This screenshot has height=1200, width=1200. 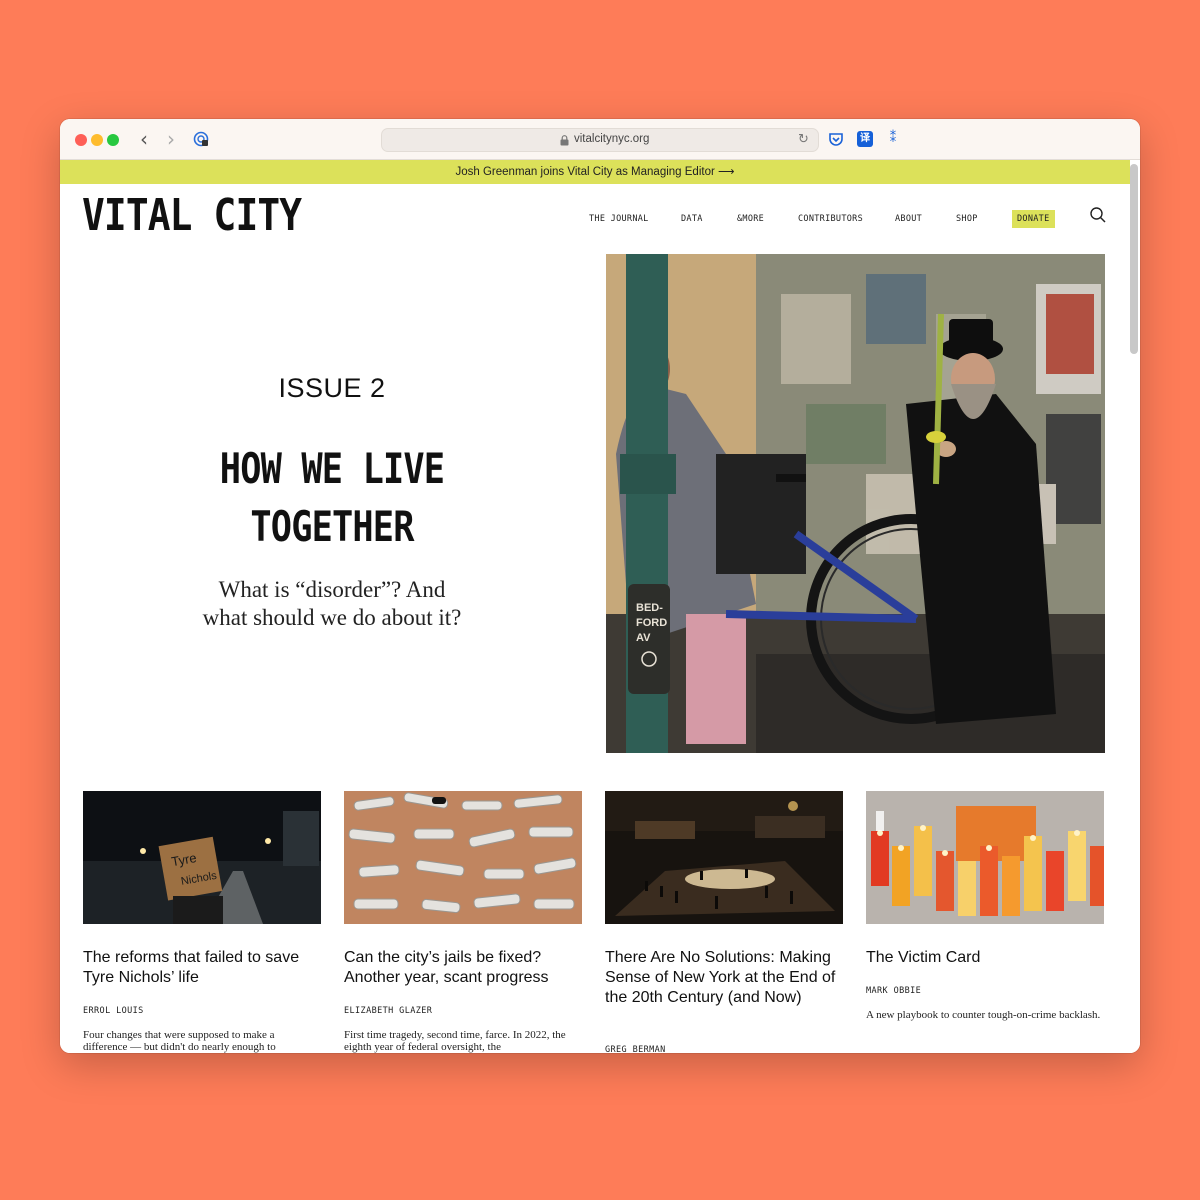 I want to click on article-image-1: Tyre Nichols, so click(x=202, y=857).